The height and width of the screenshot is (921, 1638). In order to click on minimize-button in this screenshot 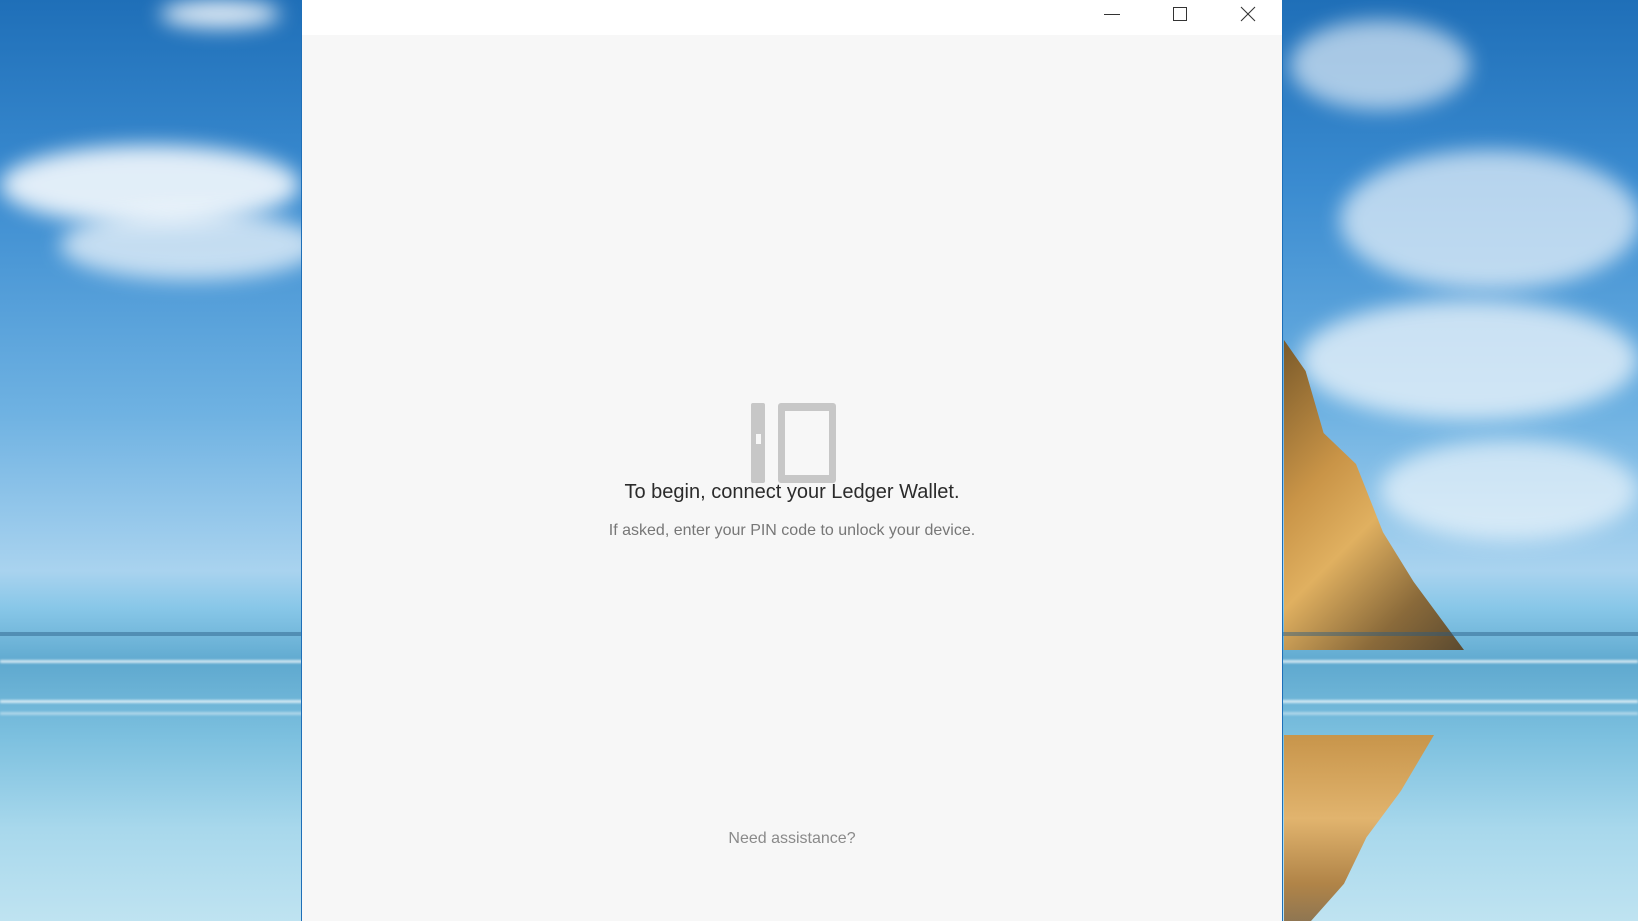, I will do `click(1112, 14)`.